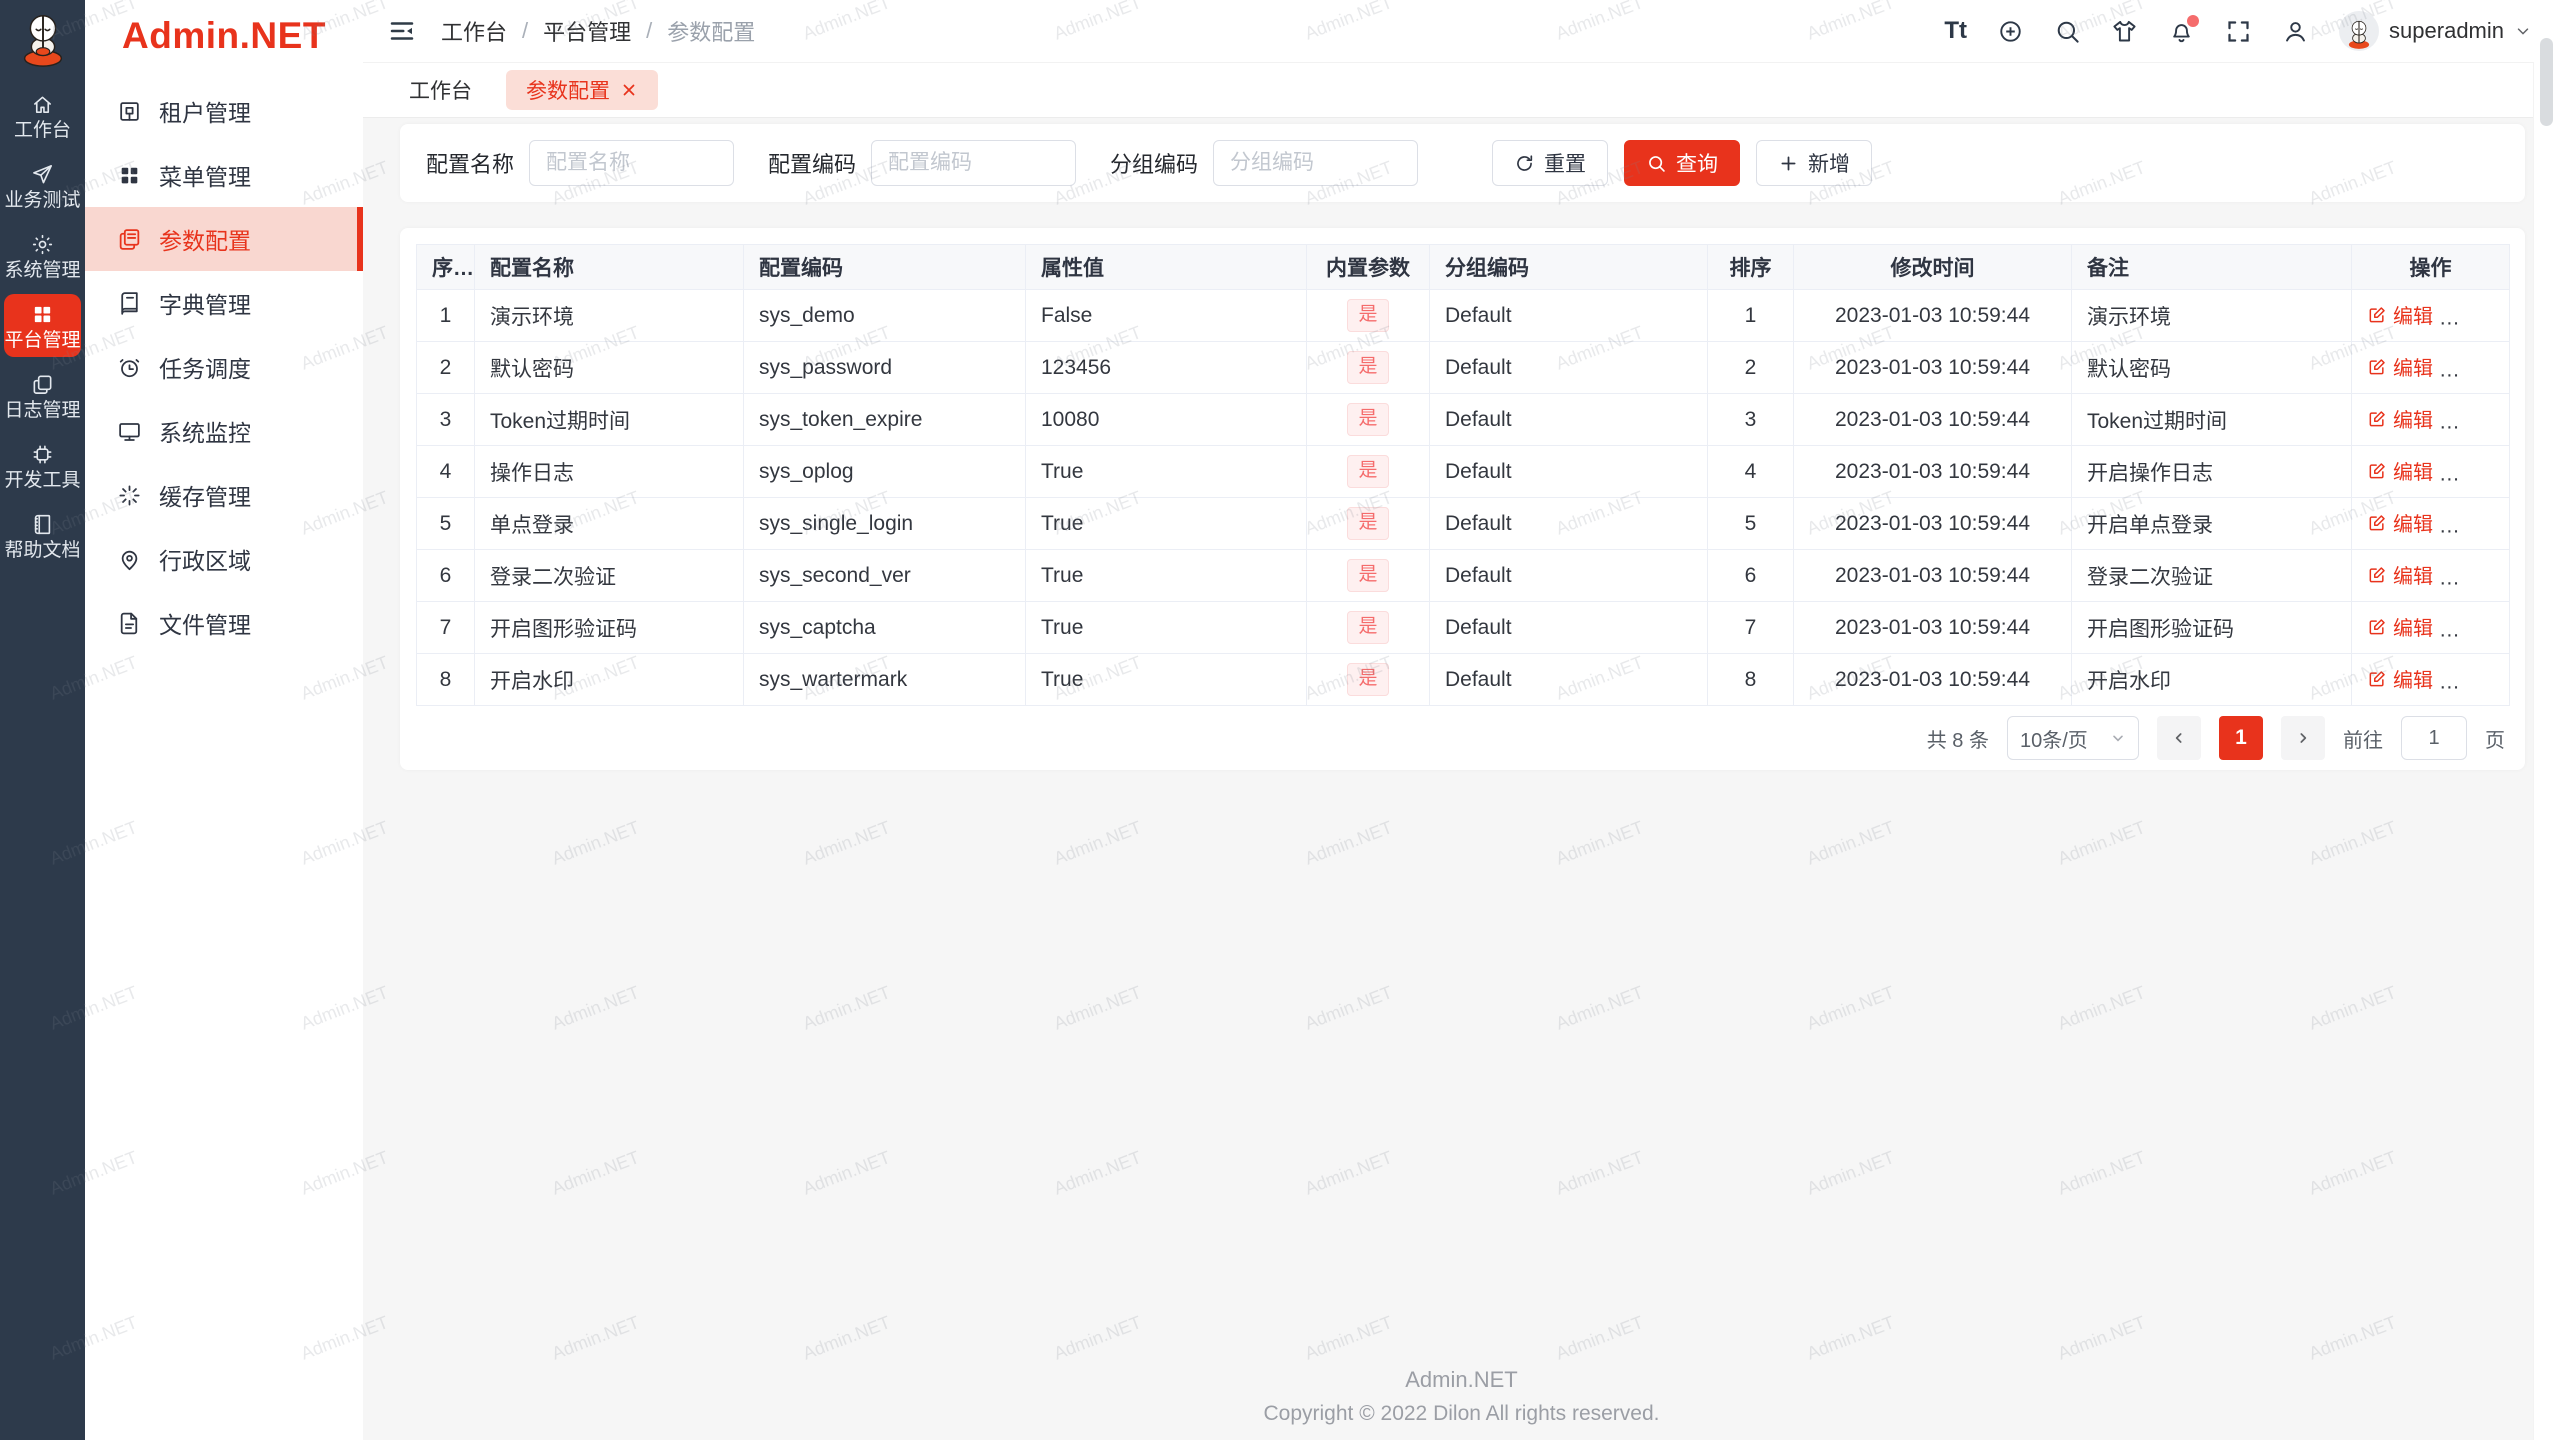  What do you see at coordinates (1750, 367) in the screenshot?
I see `cell-sort: 2` at bounding box center [1750, 367].